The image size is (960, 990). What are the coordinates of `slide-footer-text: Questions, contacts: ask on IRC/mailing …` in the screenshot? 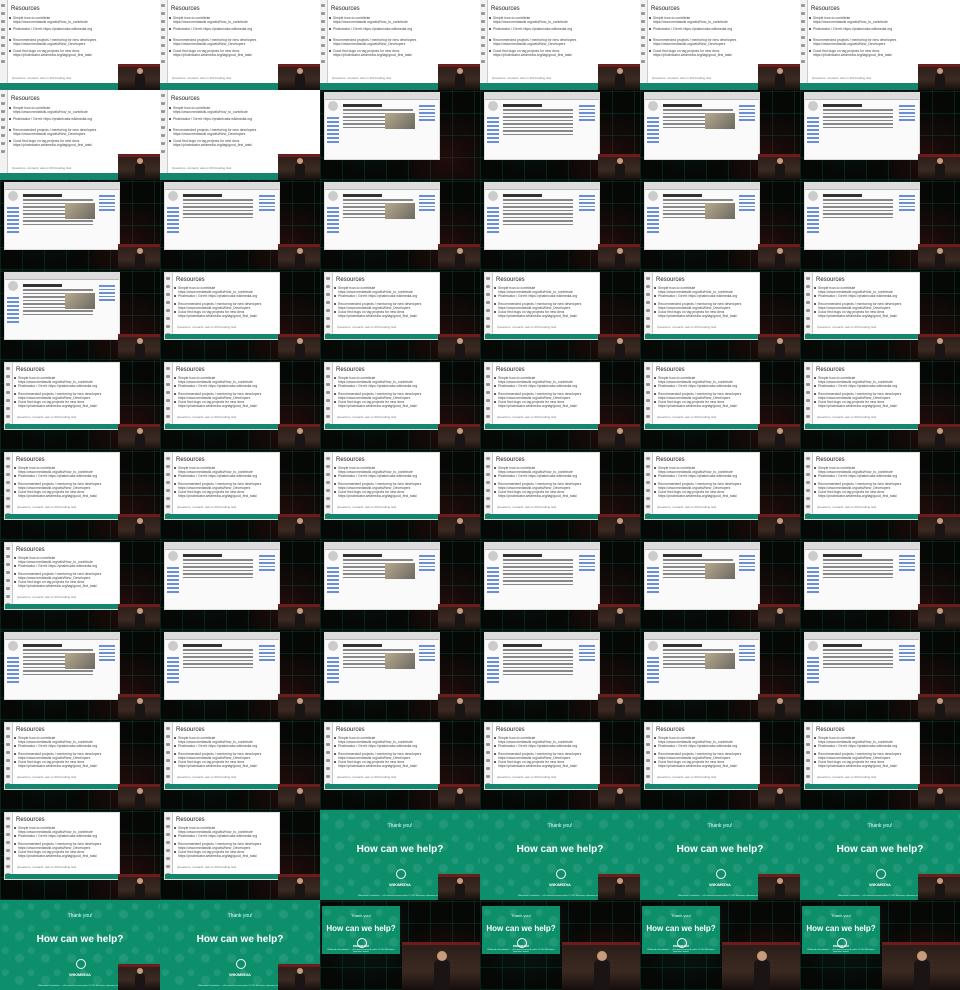 It's located at (527, 417).